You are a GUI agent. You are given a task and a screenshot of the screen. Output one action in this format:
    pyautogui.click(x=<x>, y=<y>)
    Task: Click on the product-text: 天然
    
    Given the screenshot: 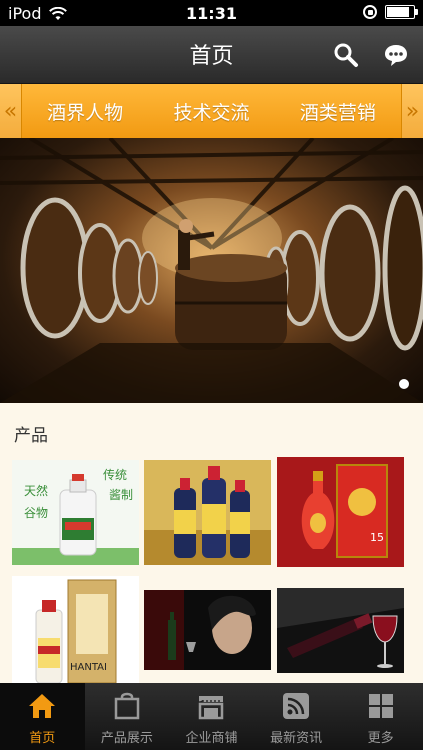 What is the action you would take?
    pyautogui.click(x=36, y=491)
    